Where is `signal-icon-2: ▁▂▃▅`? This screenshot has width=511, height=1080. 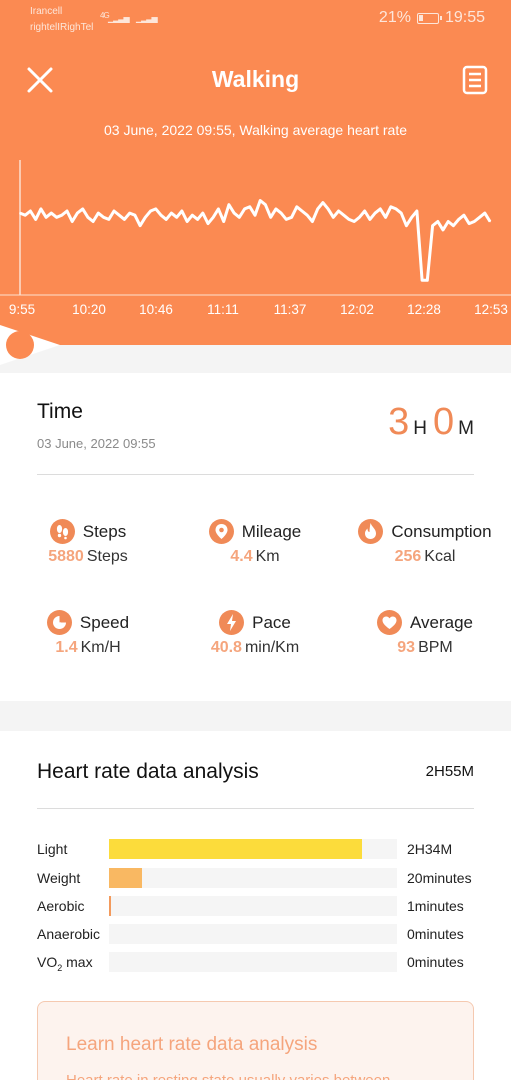 signal-icon-2: ▁▂▃▅ is located at coordinates (147, 18).